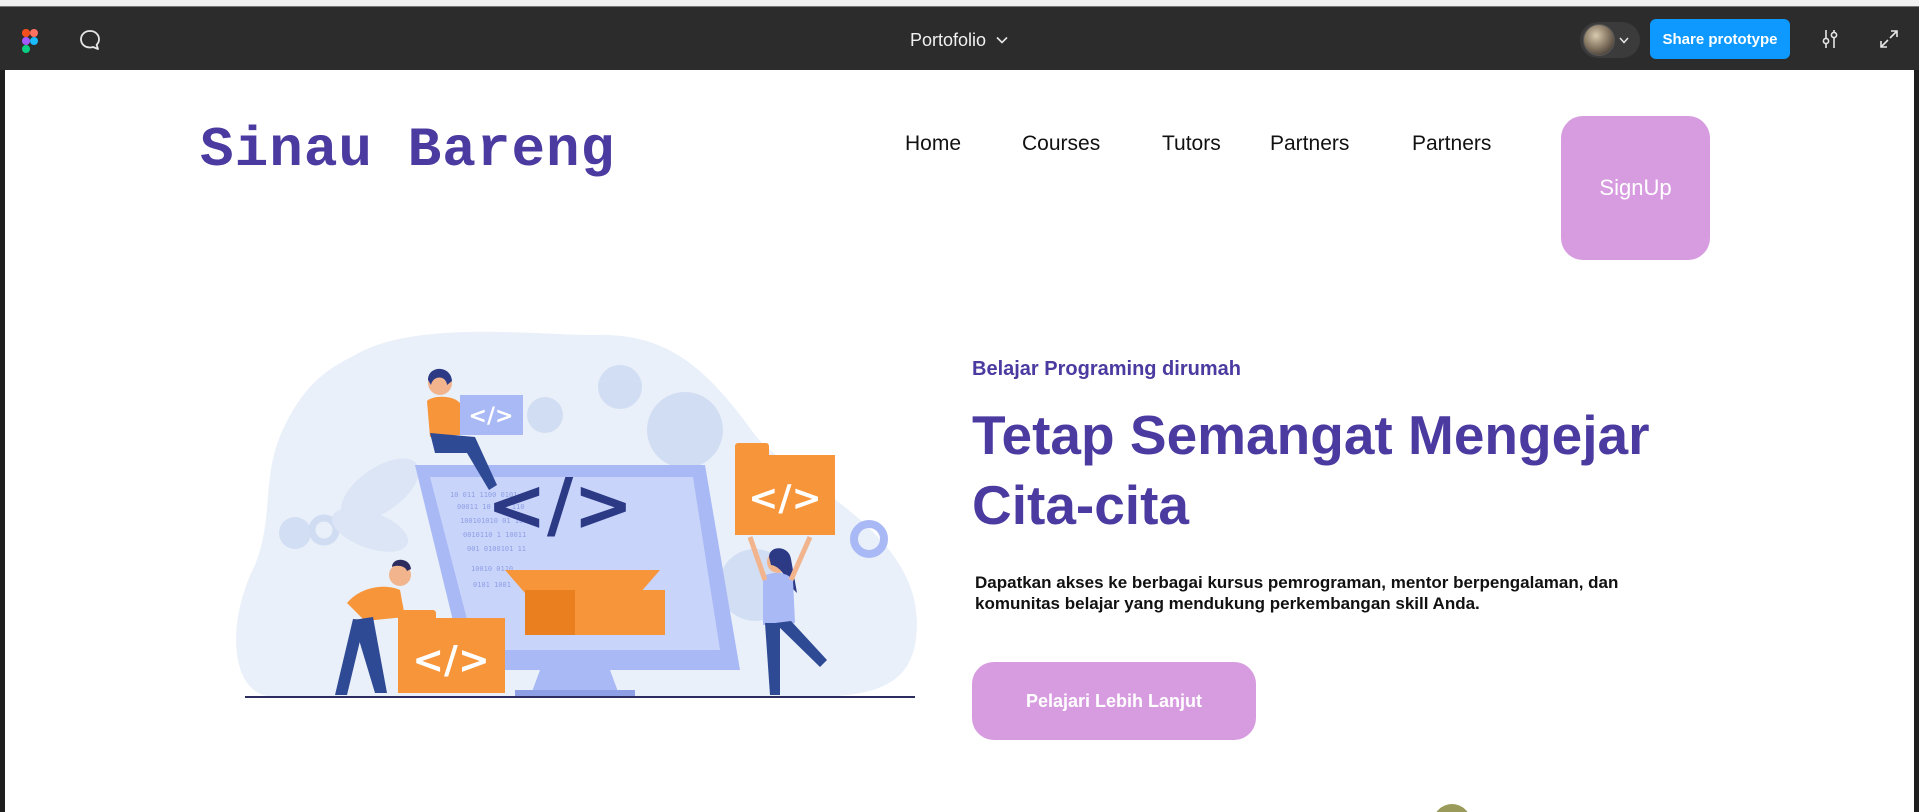 Image resolution: width=1919 pixels, height=812 pixels. What do you see at coordinates (30, 41) in the screenshot?
I see `figma-logo-icon` at bounding box center [30, 41].